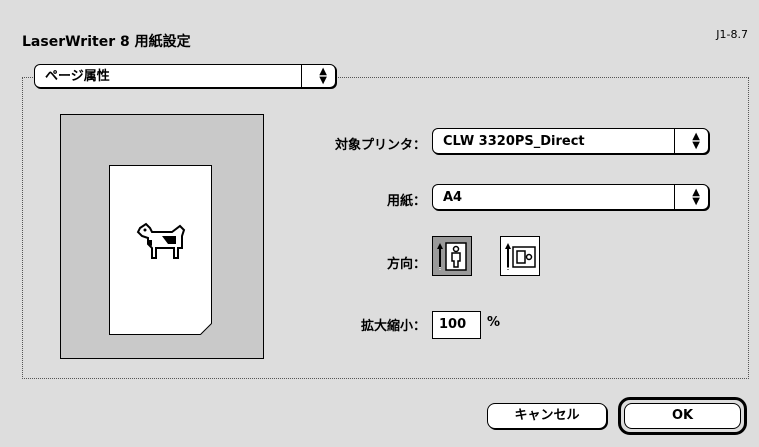 Image resolution: width=759 pixels, height=447 pixels. I want to click on printer-label: 対象プリンタ：, so click(380, 145).